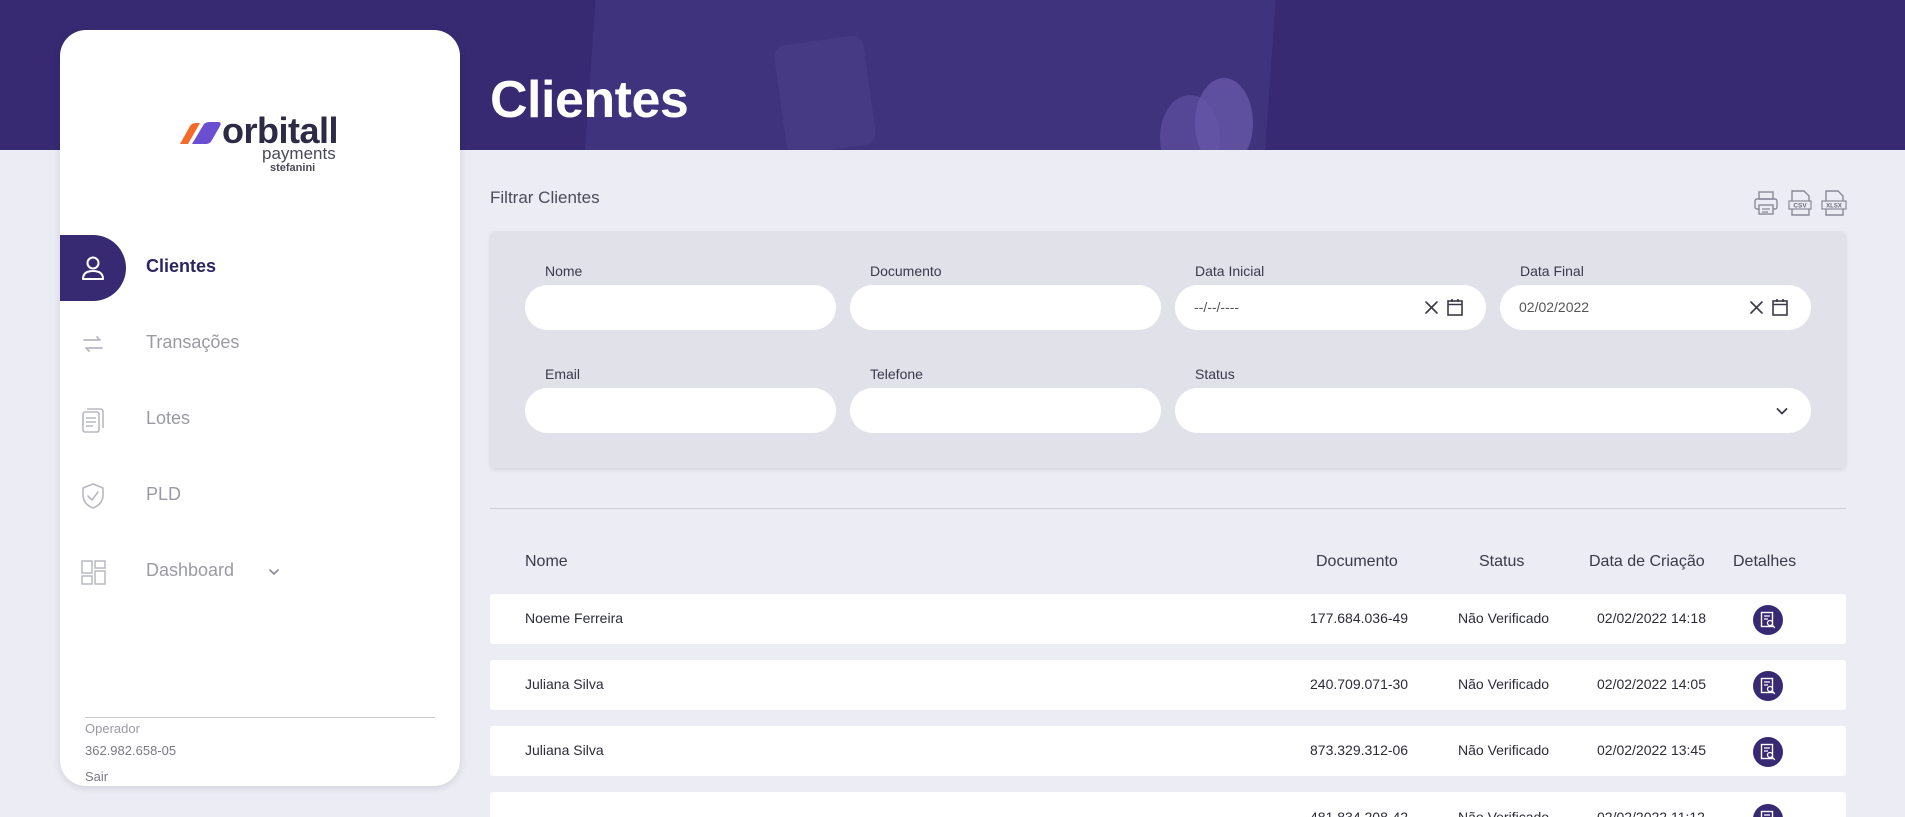 The width and height of the screenshot is (1905, 817). What do you see at coordinates (1359, 750) in the screenshot?
I see `row-documento: 873.329.312-06` at bounding box center [1359, 750].